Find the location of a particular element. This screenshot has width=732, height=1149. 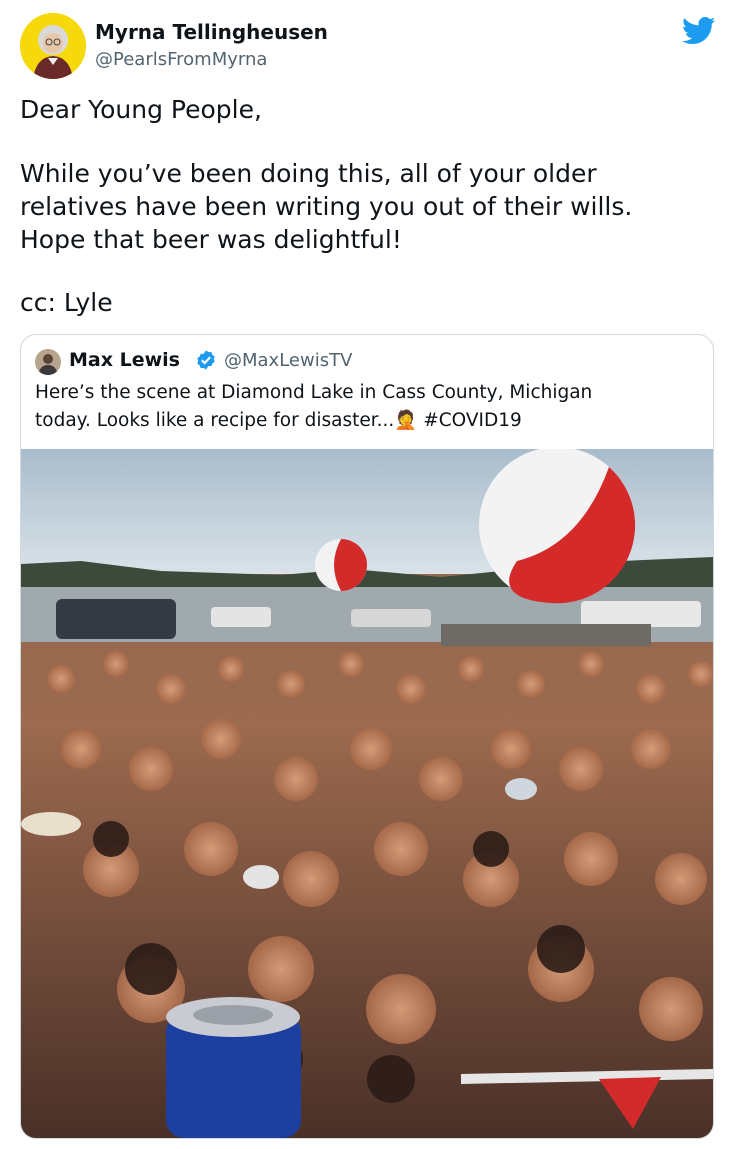

tweet-text-line: Hope that beer was delightful! is located at coordinates (211, 239).